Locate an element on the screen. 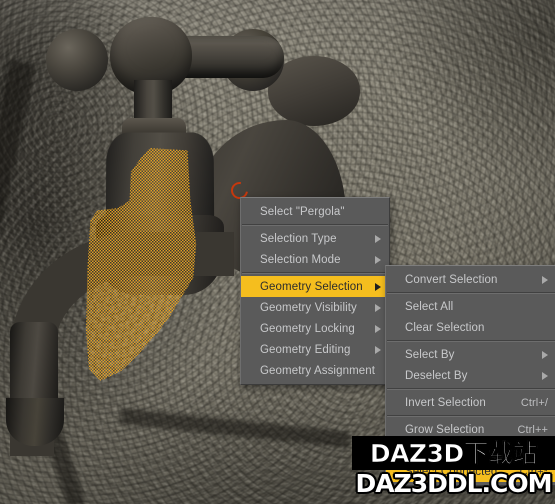 The height and width of the screenshot is (504, 555). submenu-item-label: Select All is located at coordinates (429, 306).